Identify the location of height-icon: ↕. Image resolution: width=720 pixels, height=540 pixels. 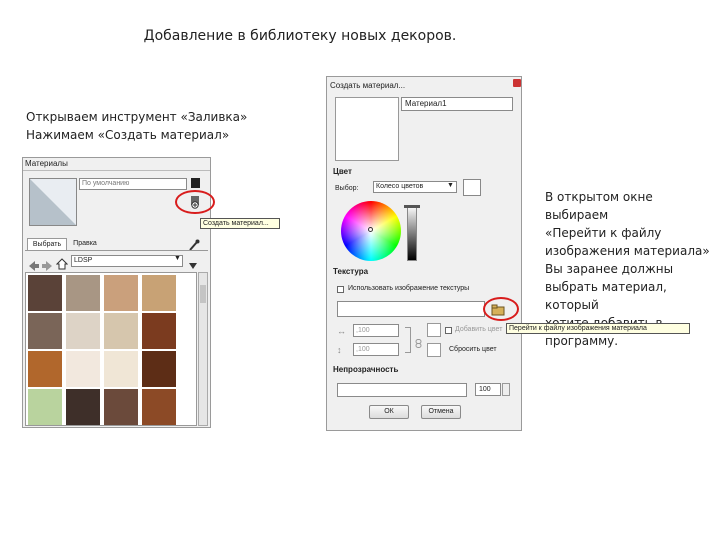
(339, 350).